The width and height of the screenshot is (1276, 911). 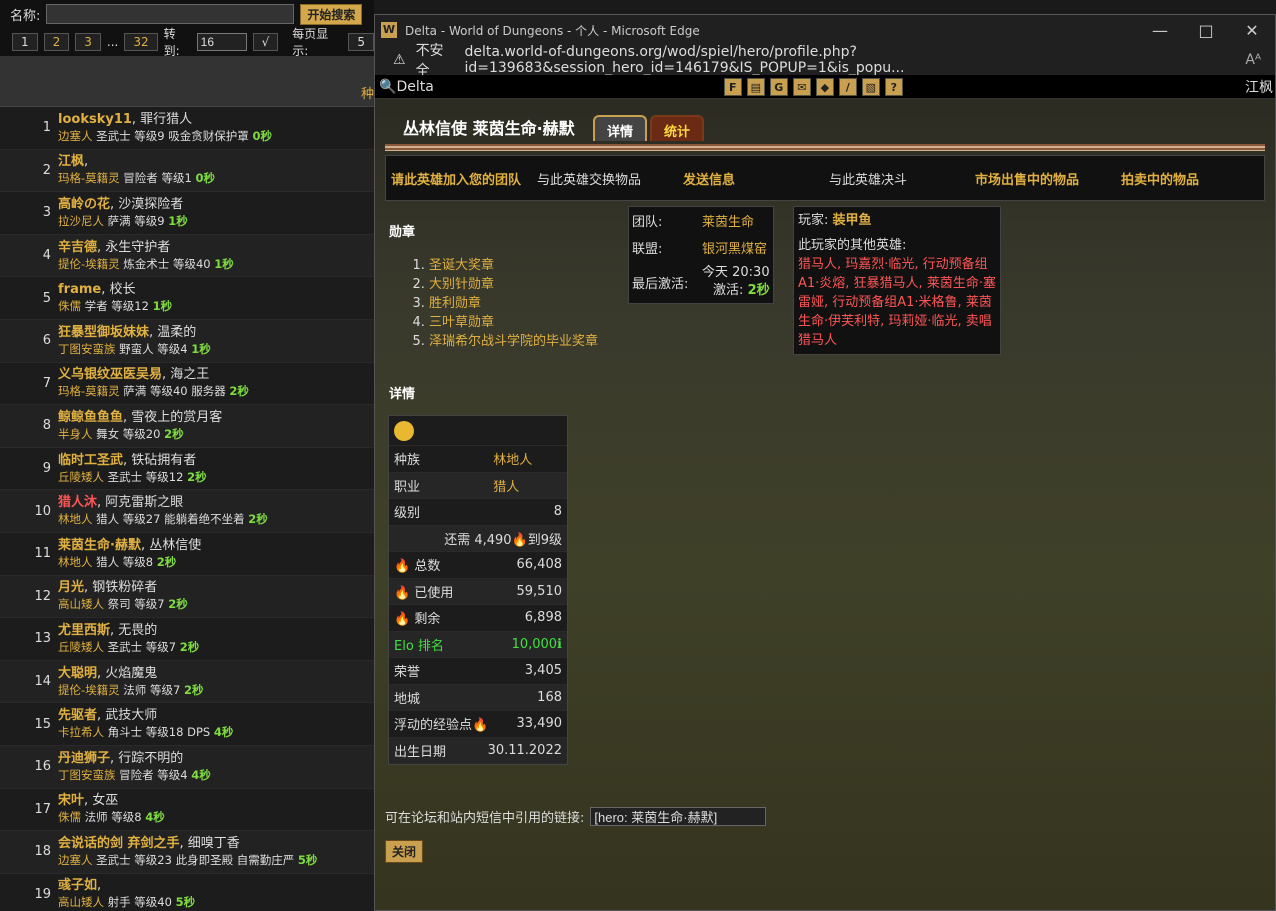 What do you see at coordinates (897, 178) in the screenshot?
I see `duel-link: 与此英雄决斗` at bounding box center [897, 178].